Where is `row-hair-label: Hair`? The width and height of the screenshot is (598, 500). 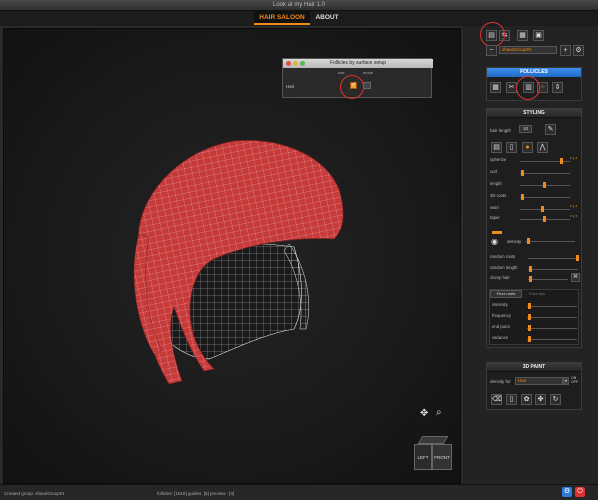 row-hair-label: Hair is located at coordinates (290, 86).